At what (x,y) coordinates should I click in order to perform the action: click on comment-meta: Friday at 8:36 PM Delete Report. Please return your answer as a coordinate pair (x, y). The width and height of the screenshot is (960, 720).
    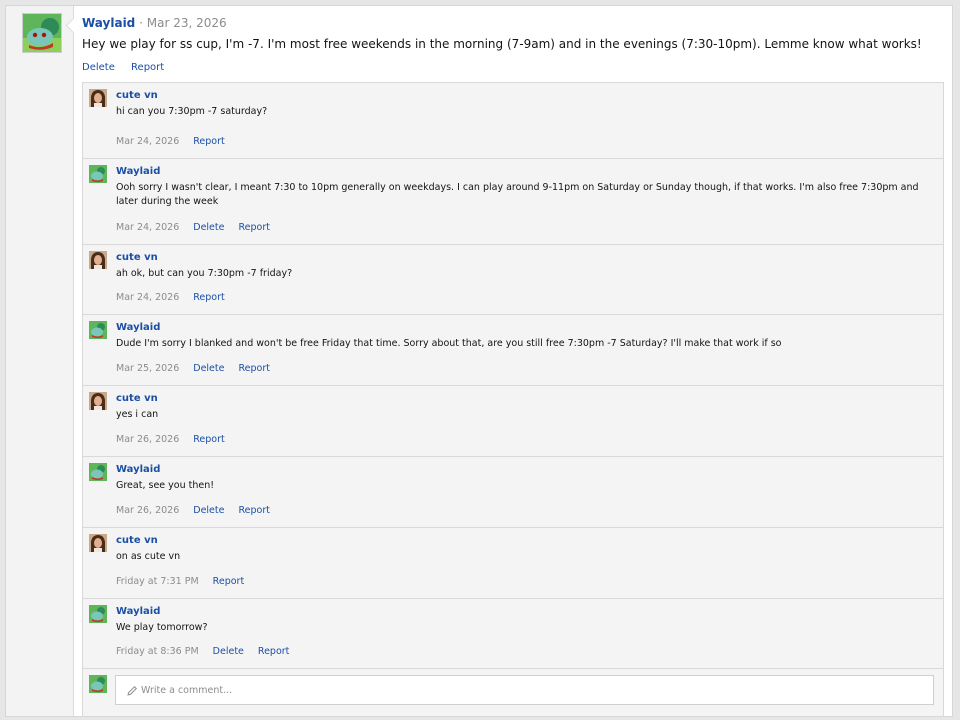
    Looking at the image, I should click on (209, 651).